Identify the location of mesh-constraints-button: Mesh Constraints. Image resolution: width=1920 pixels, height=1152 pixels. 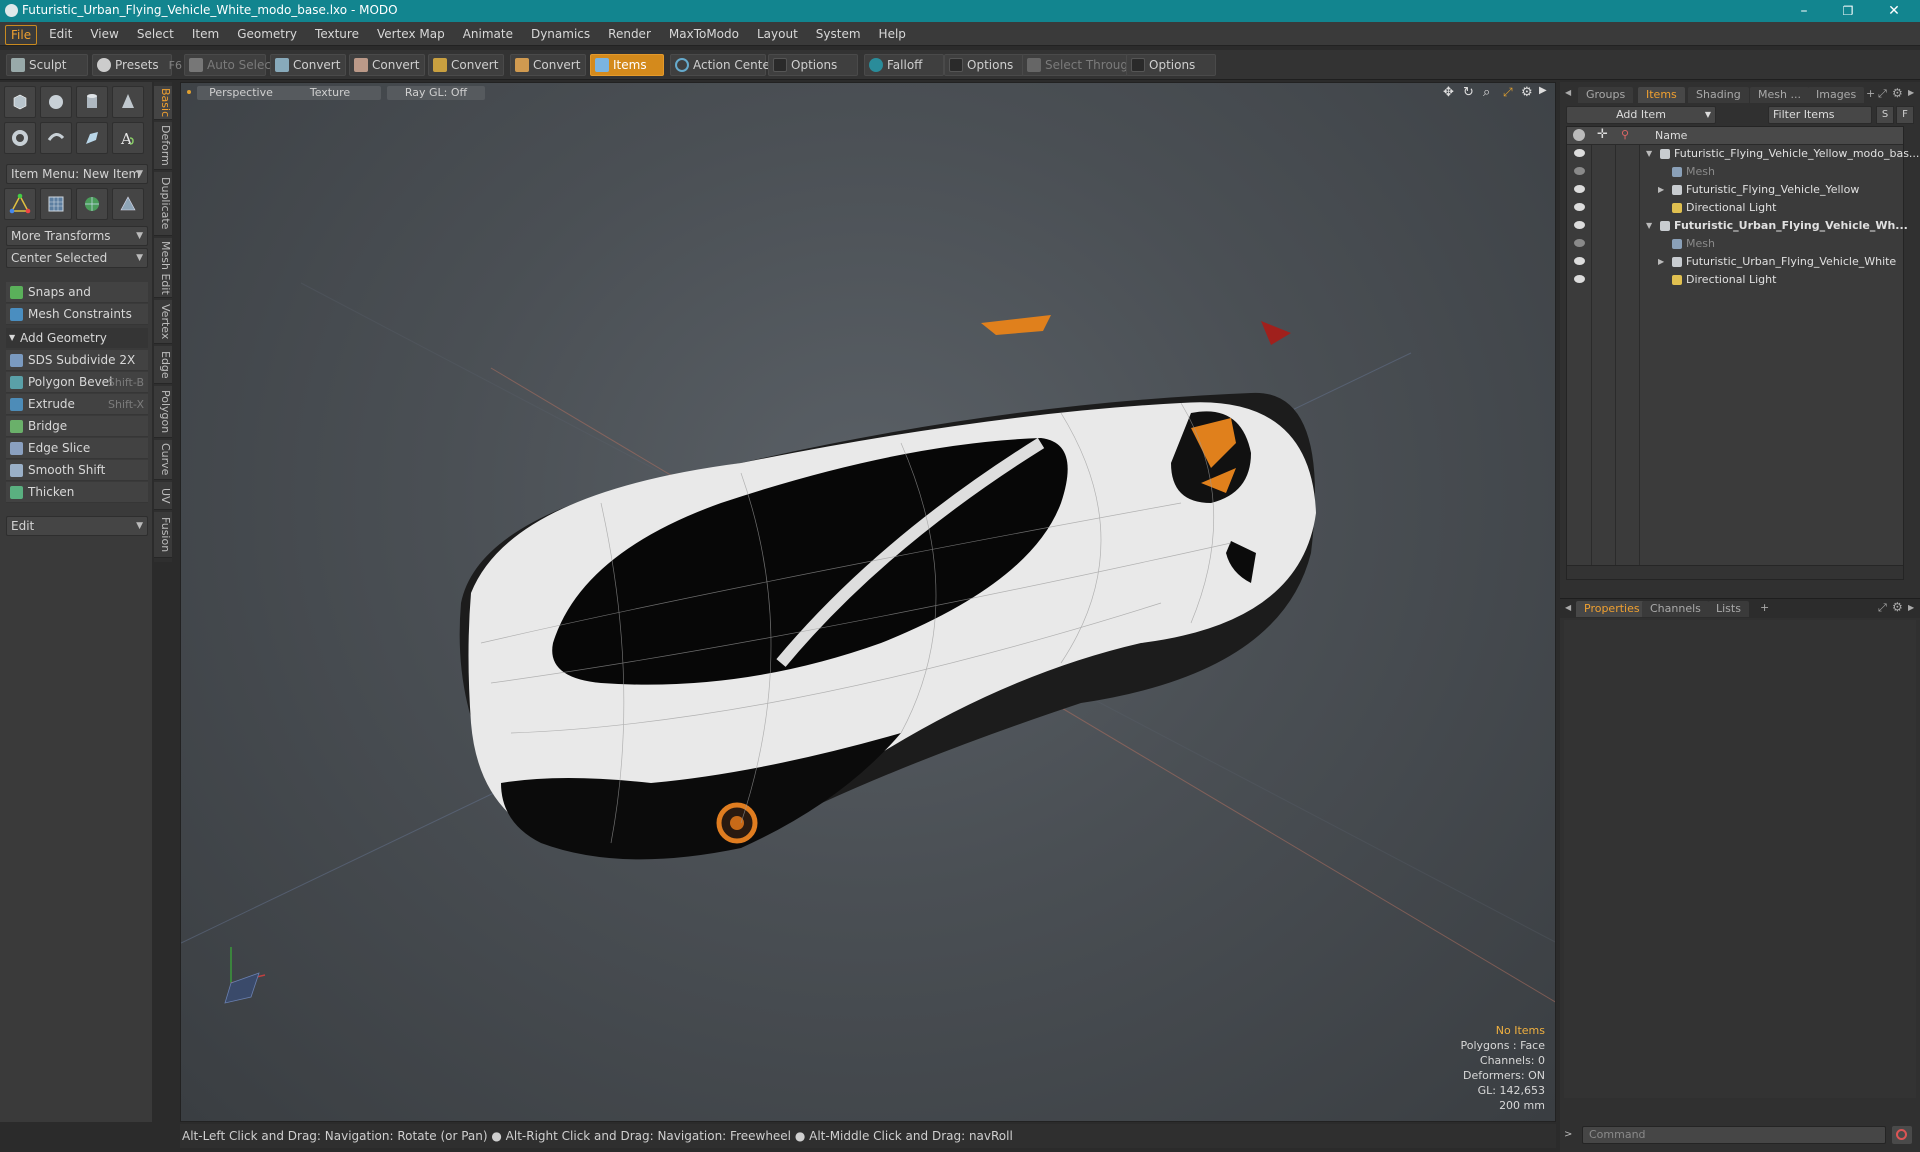
(77, 314).